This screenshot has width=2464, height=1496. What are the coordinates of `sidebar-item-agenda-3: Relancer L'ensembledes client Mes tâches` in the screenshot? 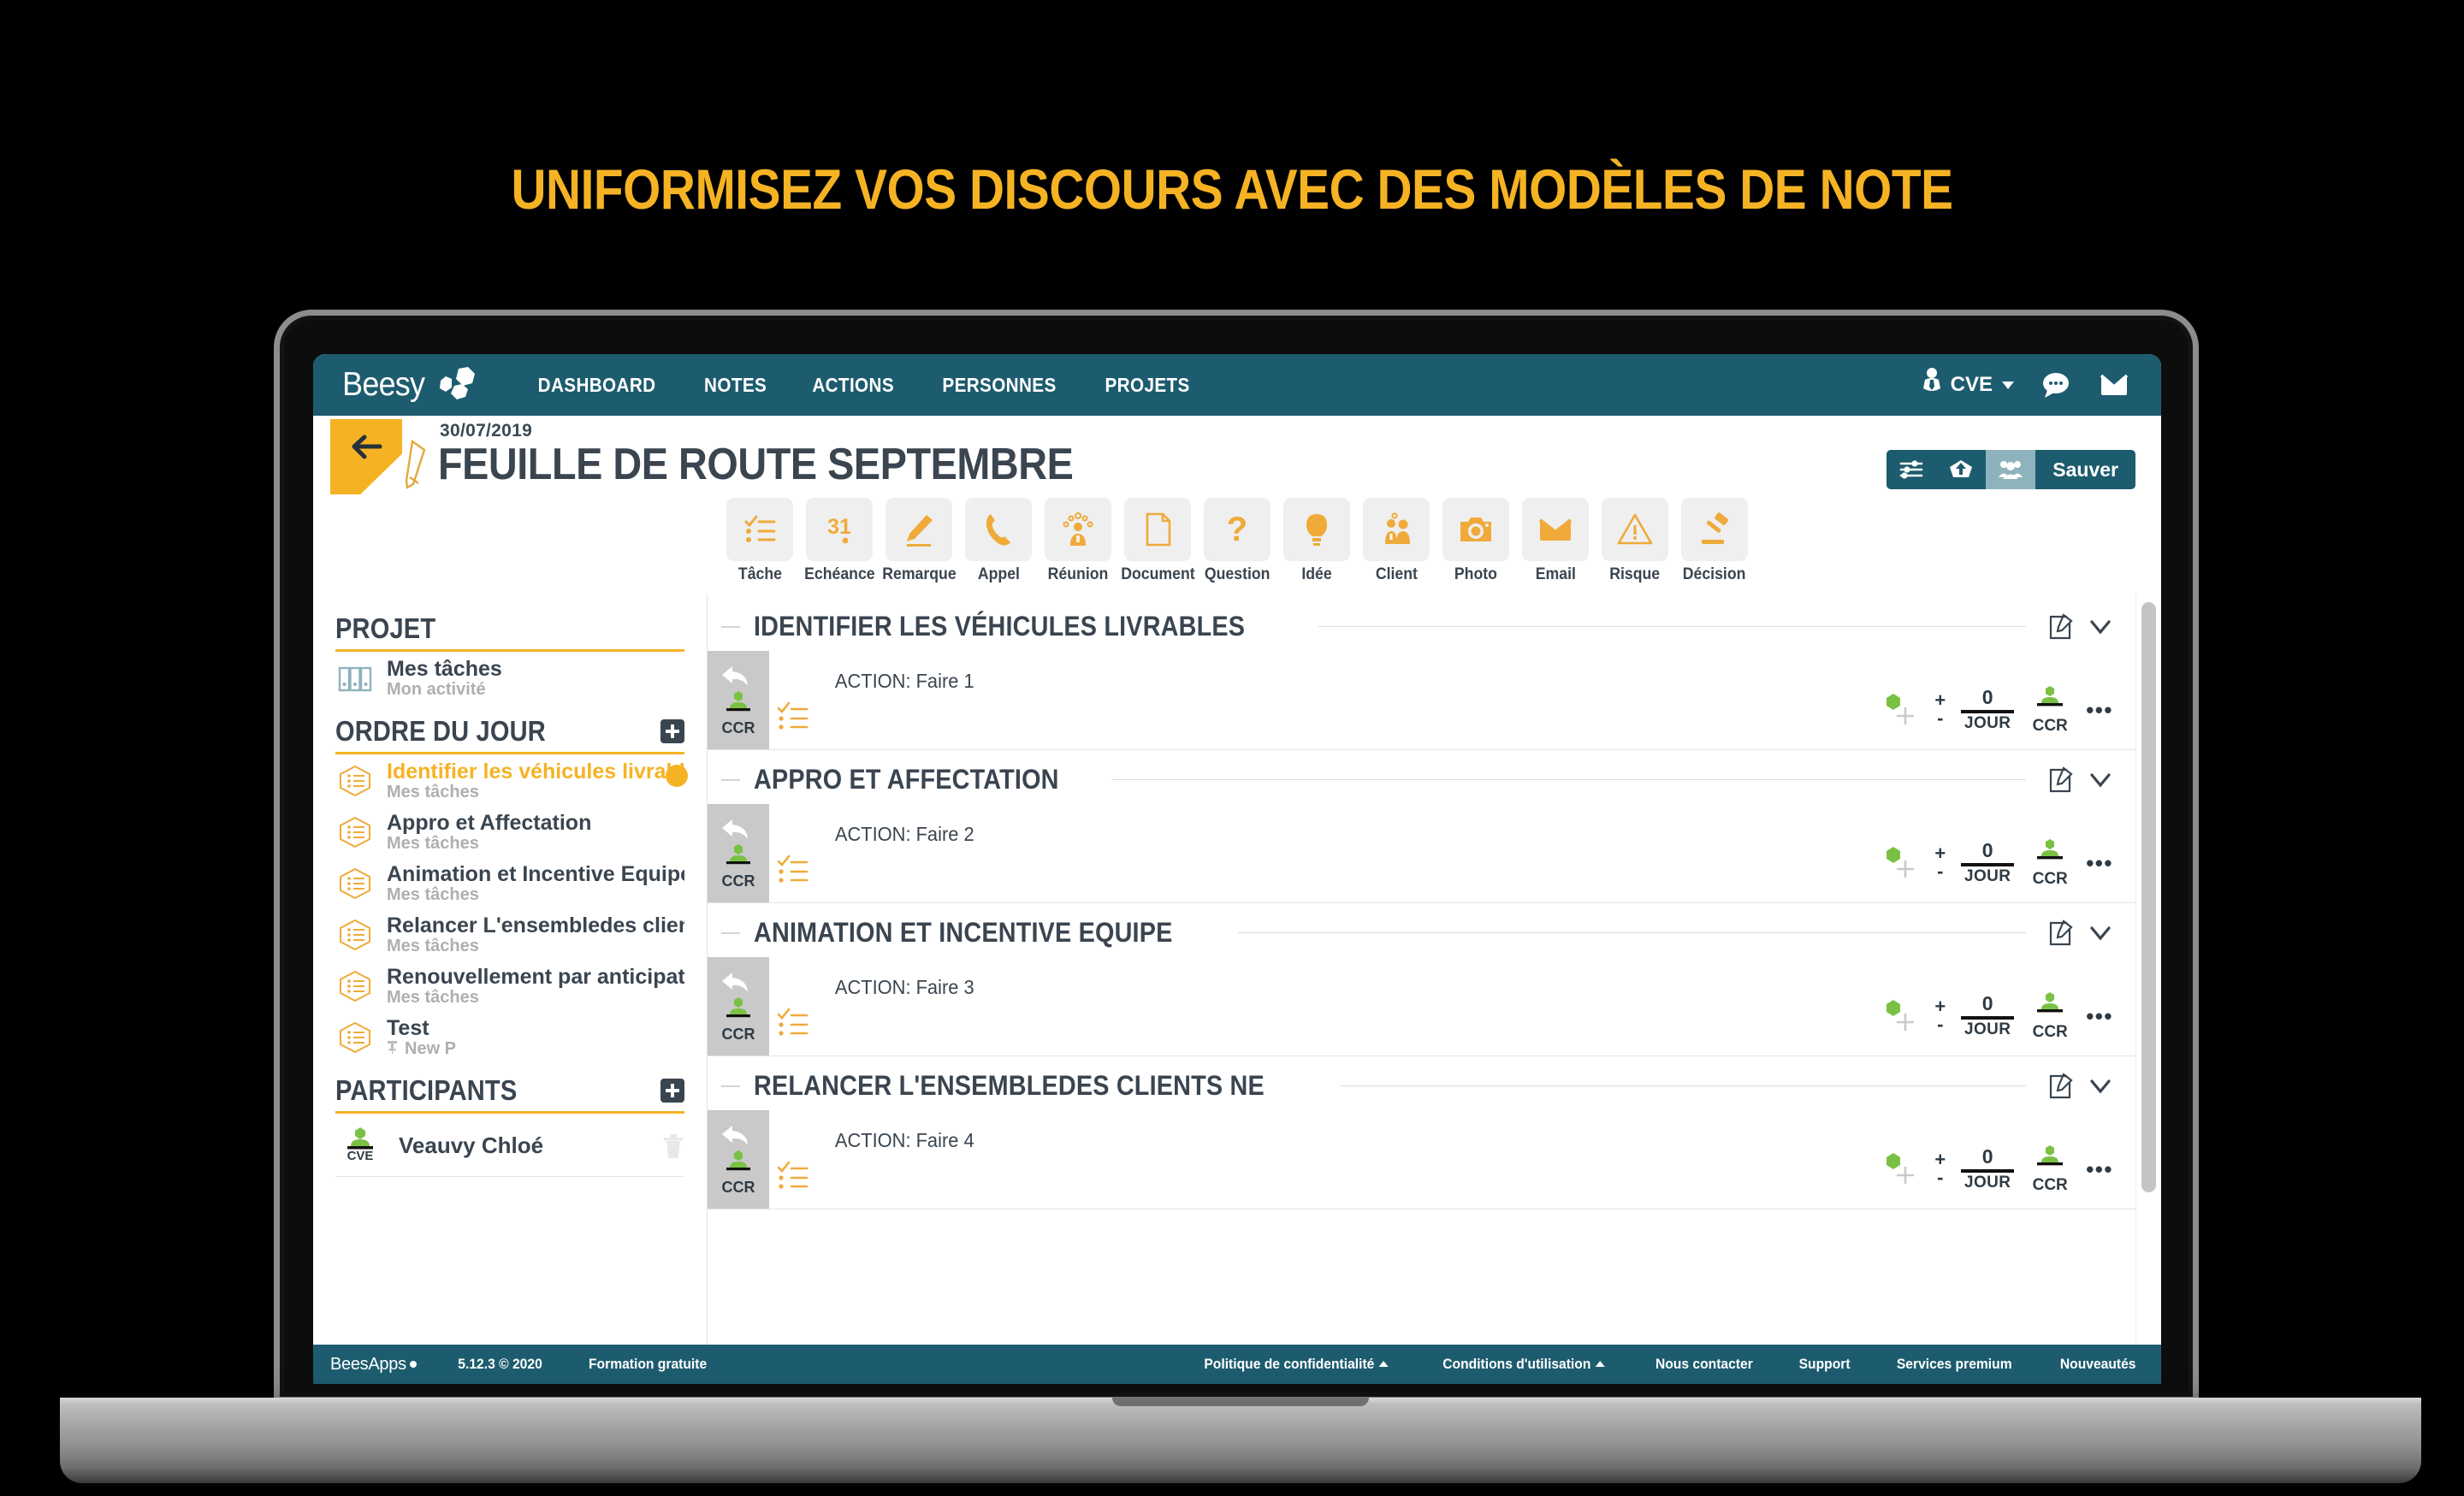 It's located at (509, 934).